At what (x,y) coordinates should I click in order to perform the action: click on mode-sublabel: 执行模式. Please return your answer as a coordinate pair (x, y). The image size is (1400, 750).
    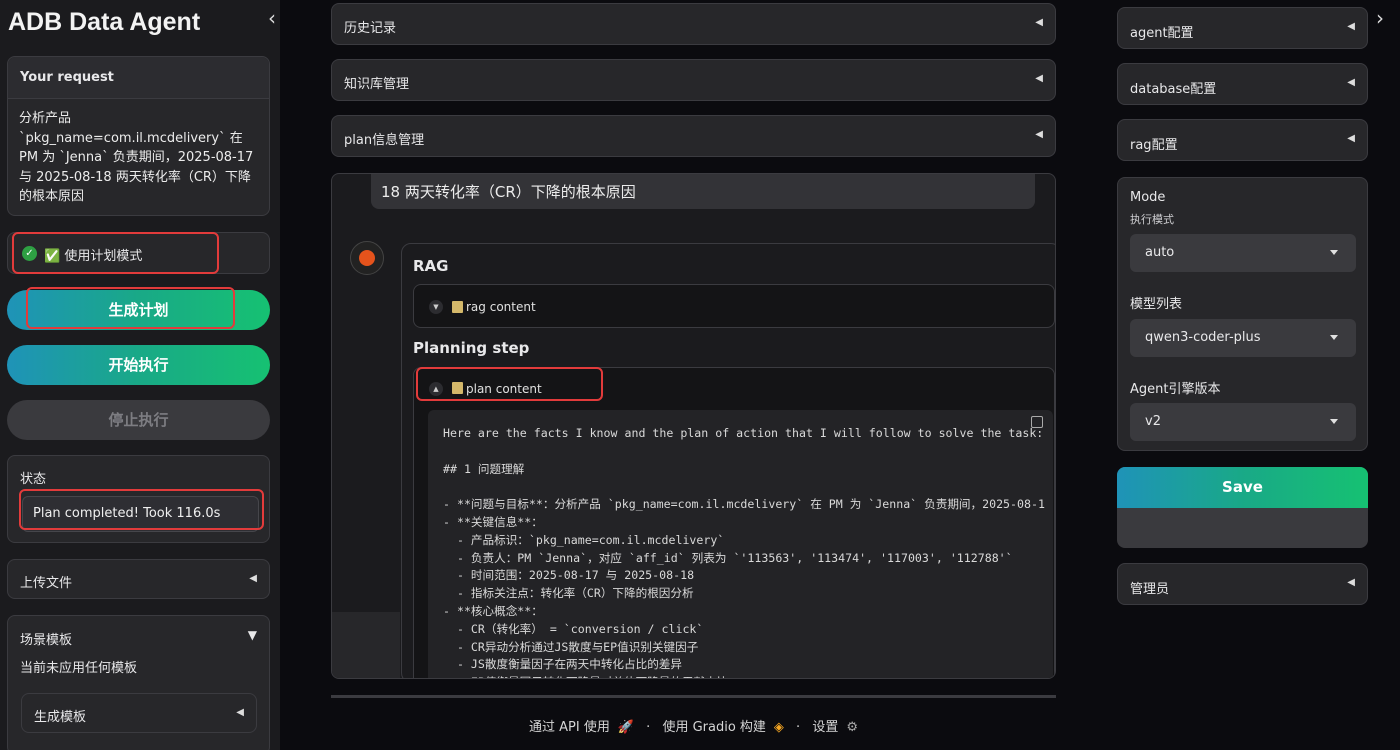
    Looking at the image, I should click on (1152, 219).